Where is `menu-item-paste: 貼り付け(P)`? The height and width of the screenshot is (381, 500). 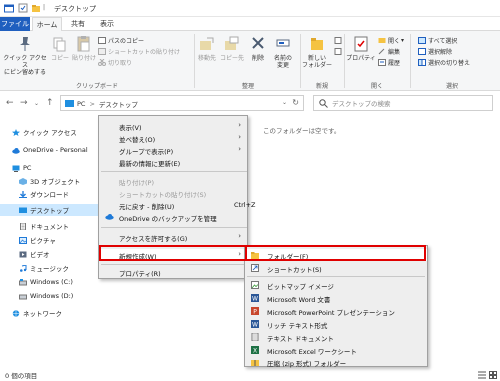 menu-item-paste: 貼り付け(P) is located at coordinates (173, 181).